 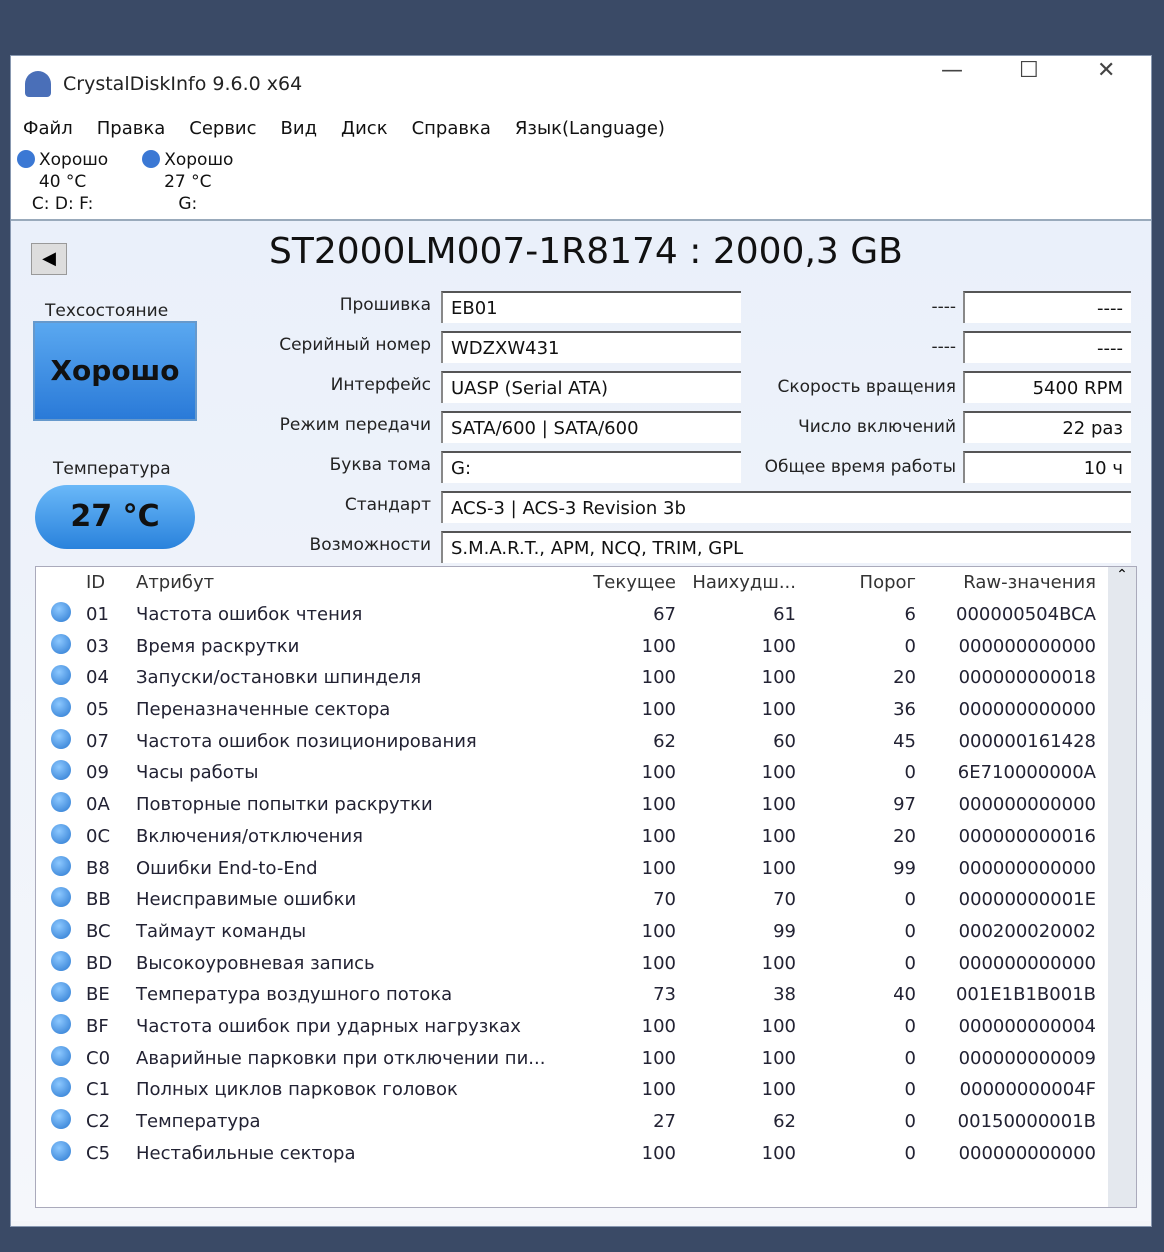 I want to click on disk-tab: Хорошо 40 °C C: D: F:, so click(x=62, y=182).